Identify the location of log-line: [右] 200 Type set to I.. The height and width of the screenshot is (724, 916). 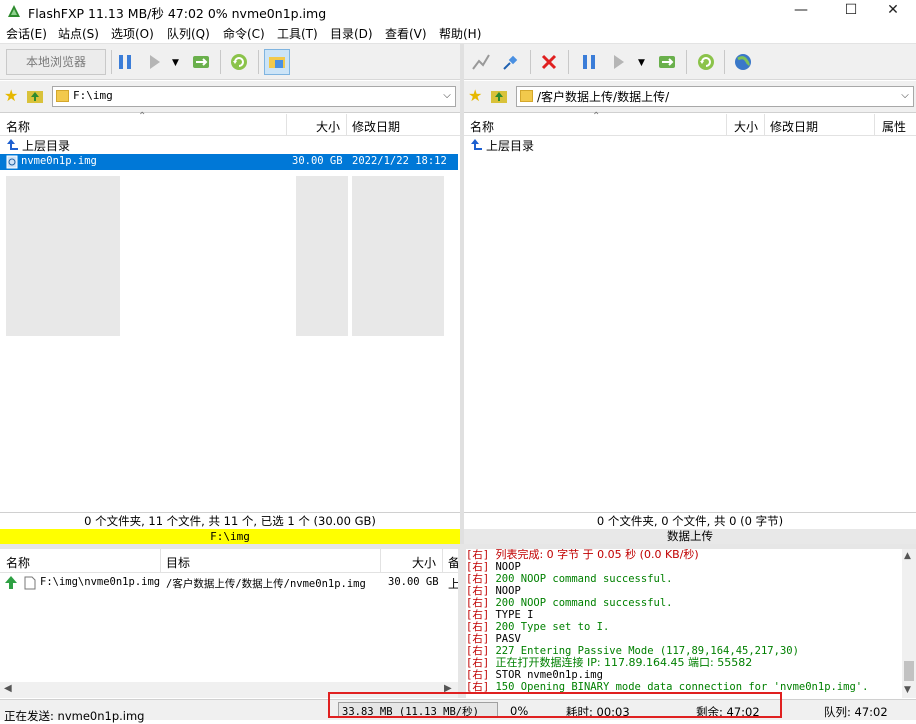
(538, 627).